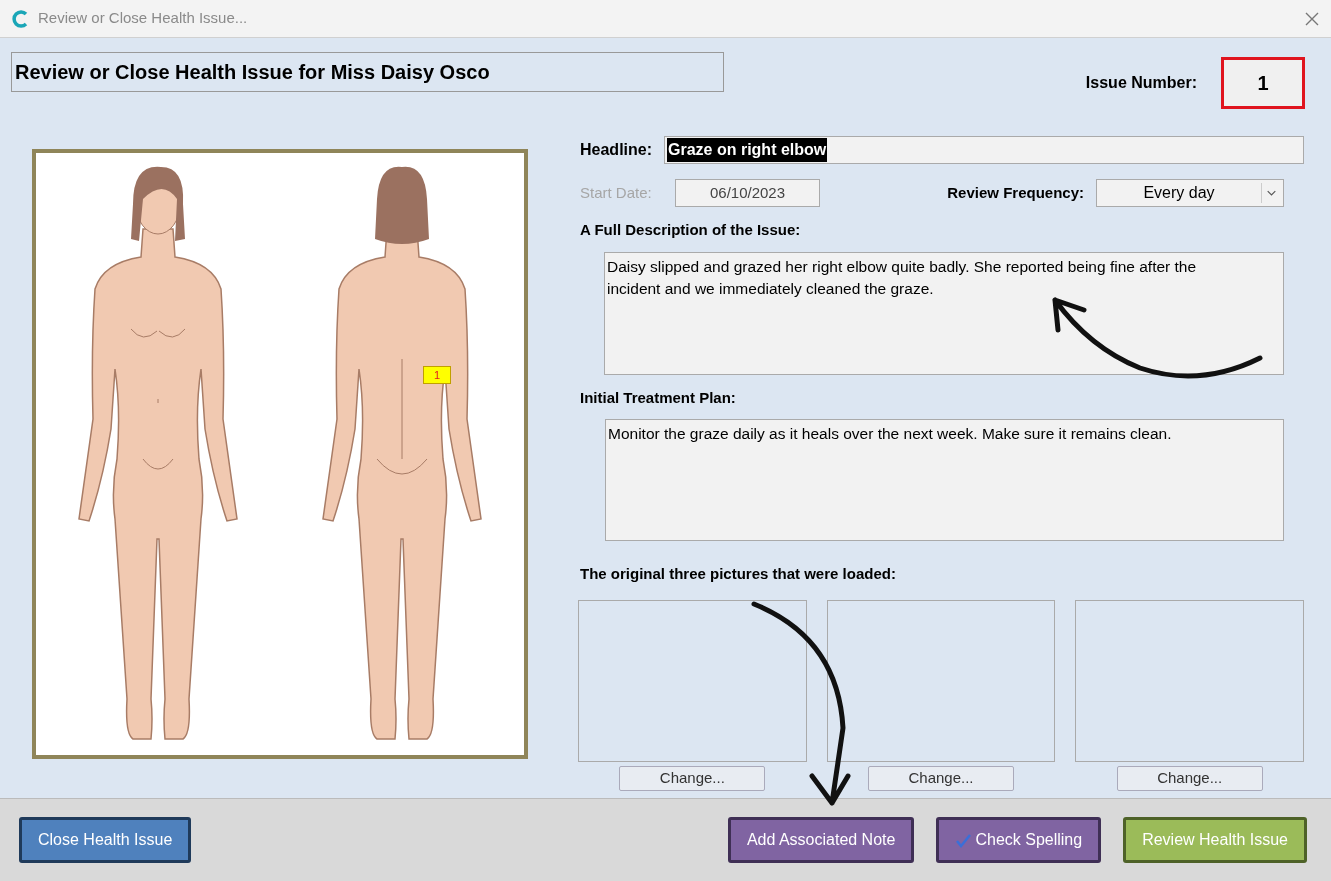  I want to click on add-note-button: Add Associated Note, so click(821, 840).